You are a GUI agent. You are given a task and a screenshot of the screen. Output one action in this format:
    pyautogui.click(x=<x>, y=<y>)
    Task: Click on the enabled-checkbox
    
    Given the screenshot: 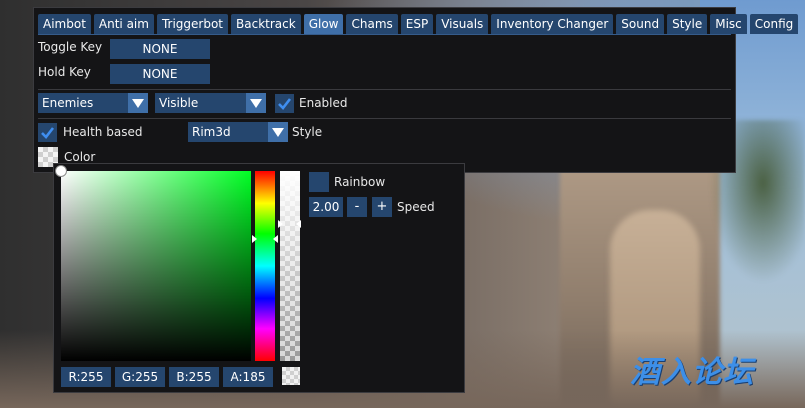 What is the action you would take?
    pyautogui.click(x=284, y=103)
    